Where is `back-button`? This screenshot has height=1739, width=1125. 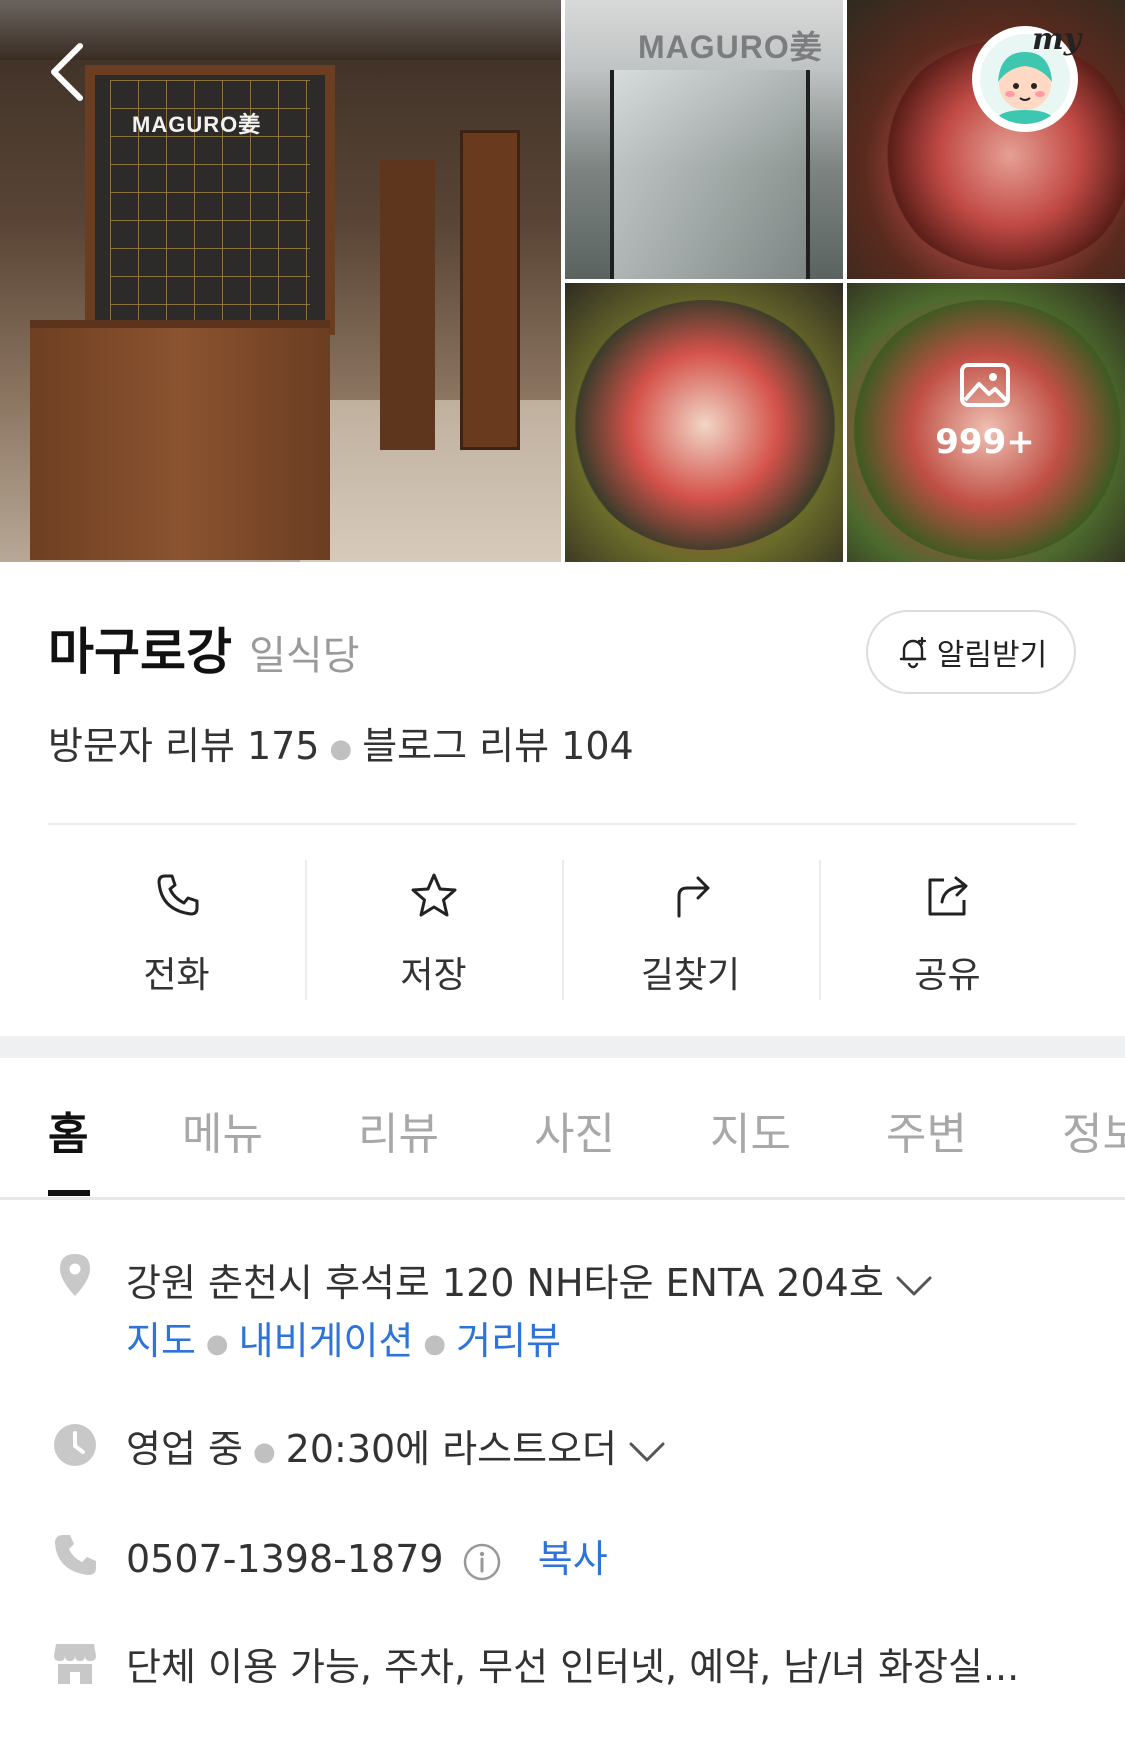
back-button is located at coordinates (68, 72).